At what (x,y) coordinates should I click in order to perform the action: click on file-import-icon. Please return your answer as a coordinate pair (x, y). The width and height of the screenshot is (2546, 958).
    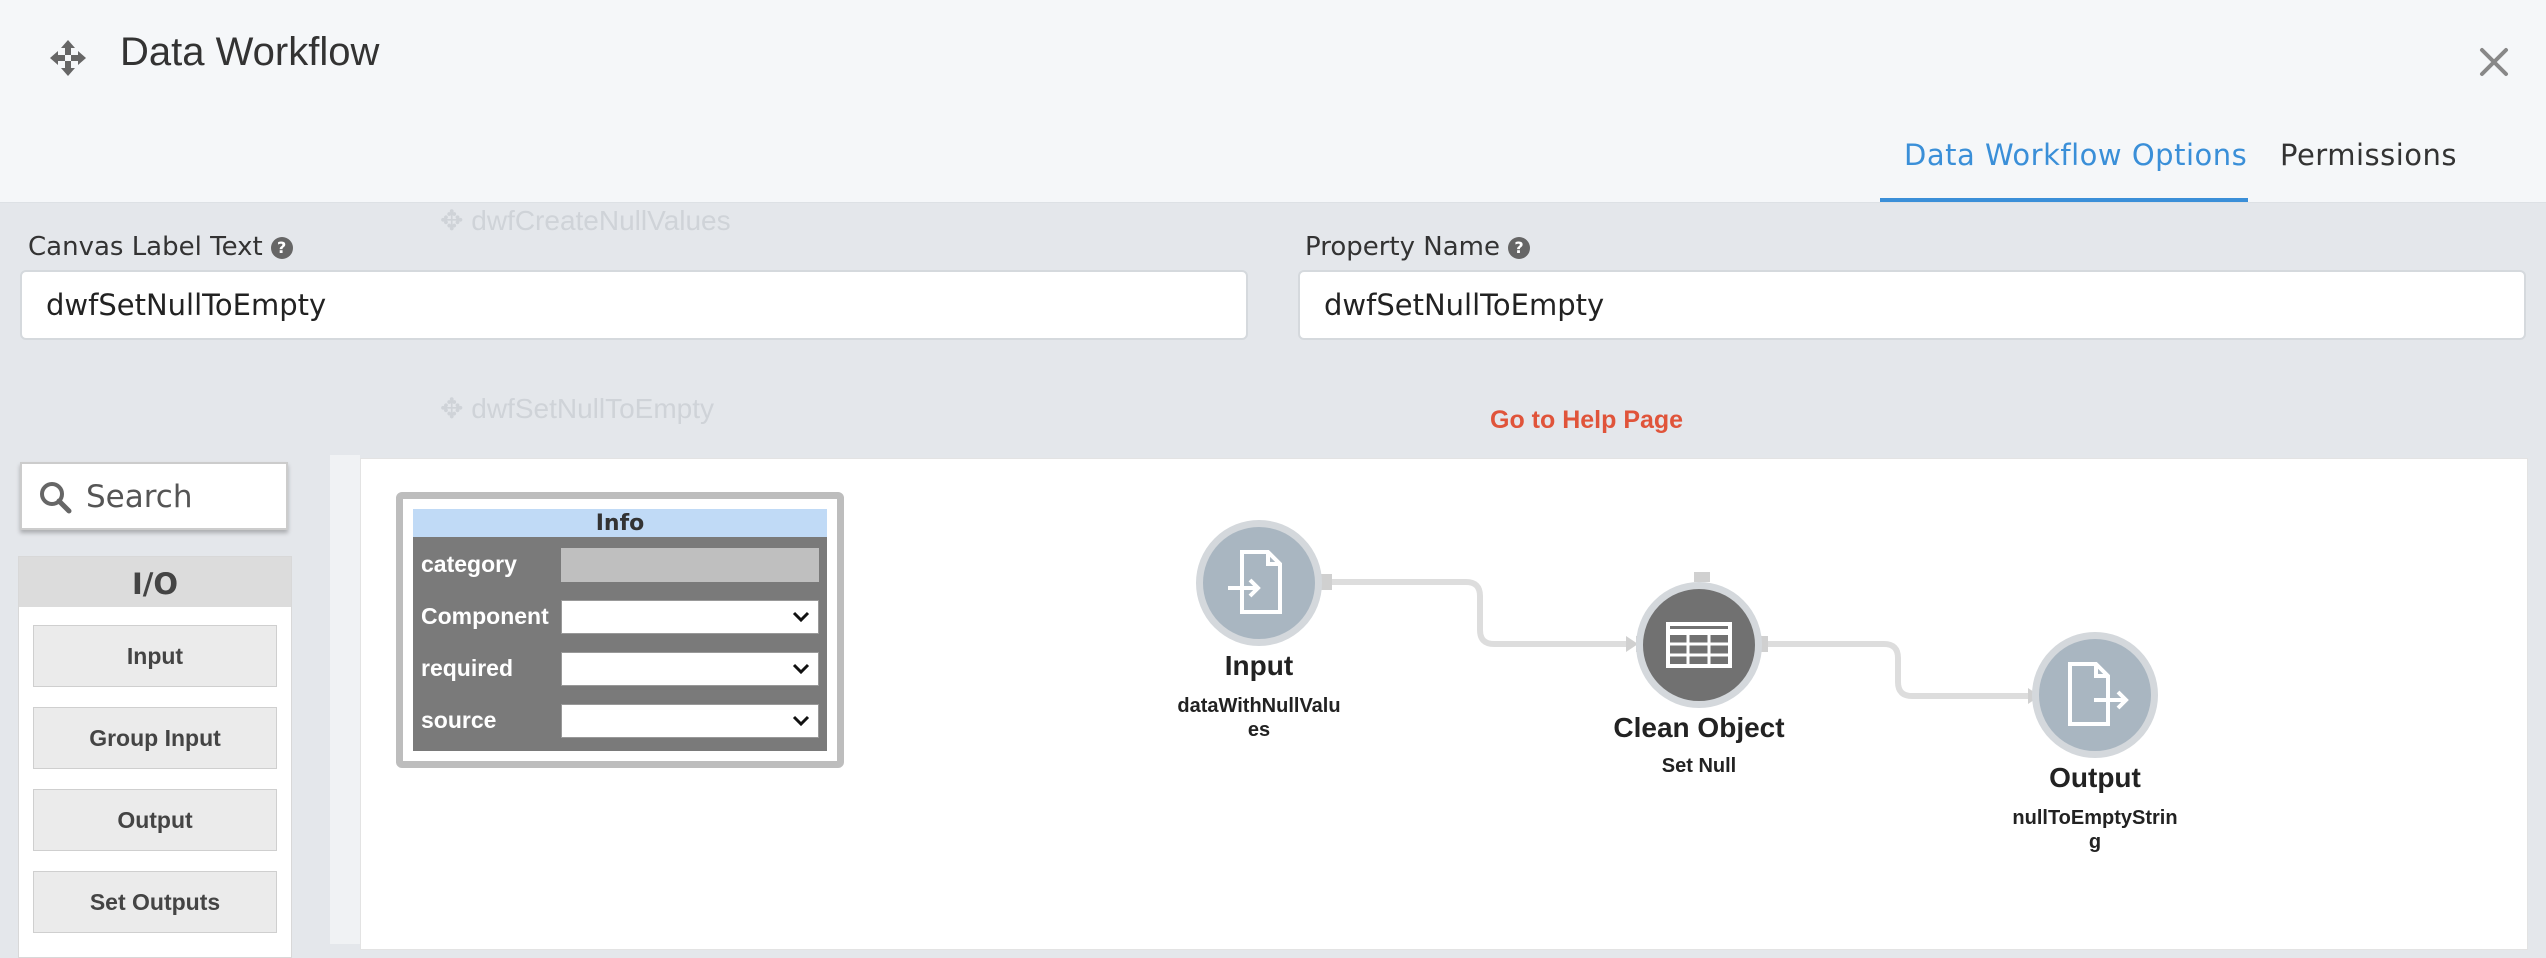
    Looking at the image, I should click on (1255, 582).